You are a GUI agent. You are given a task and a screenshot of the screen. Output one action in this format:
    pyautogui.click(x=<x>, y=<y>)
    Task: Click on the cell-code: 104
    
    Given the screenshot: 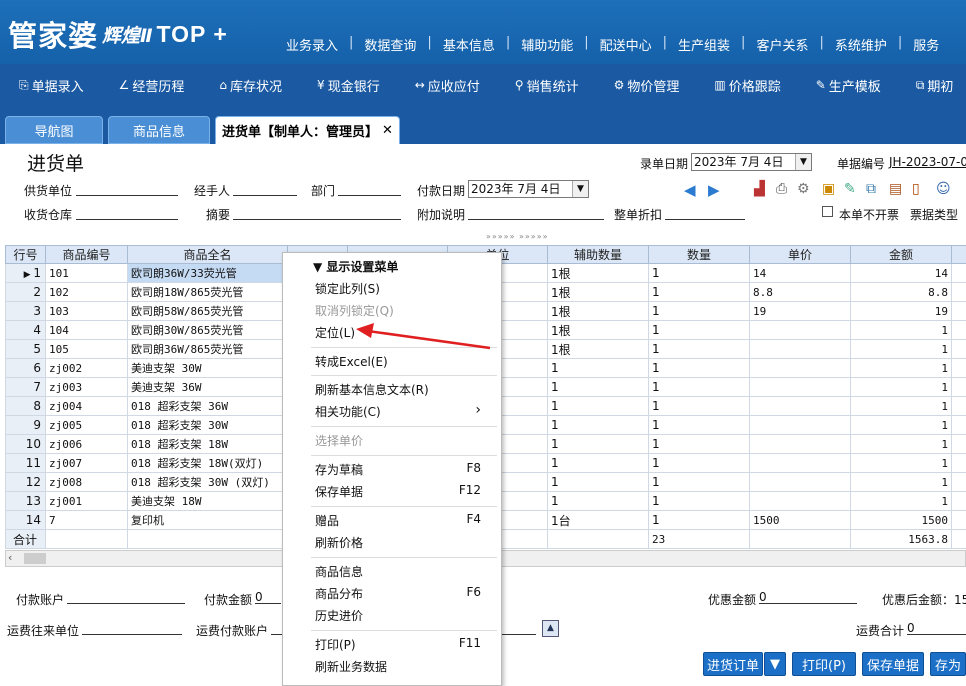 What is the action you would take?
    pyautogui.click(x=86, y=330)
    